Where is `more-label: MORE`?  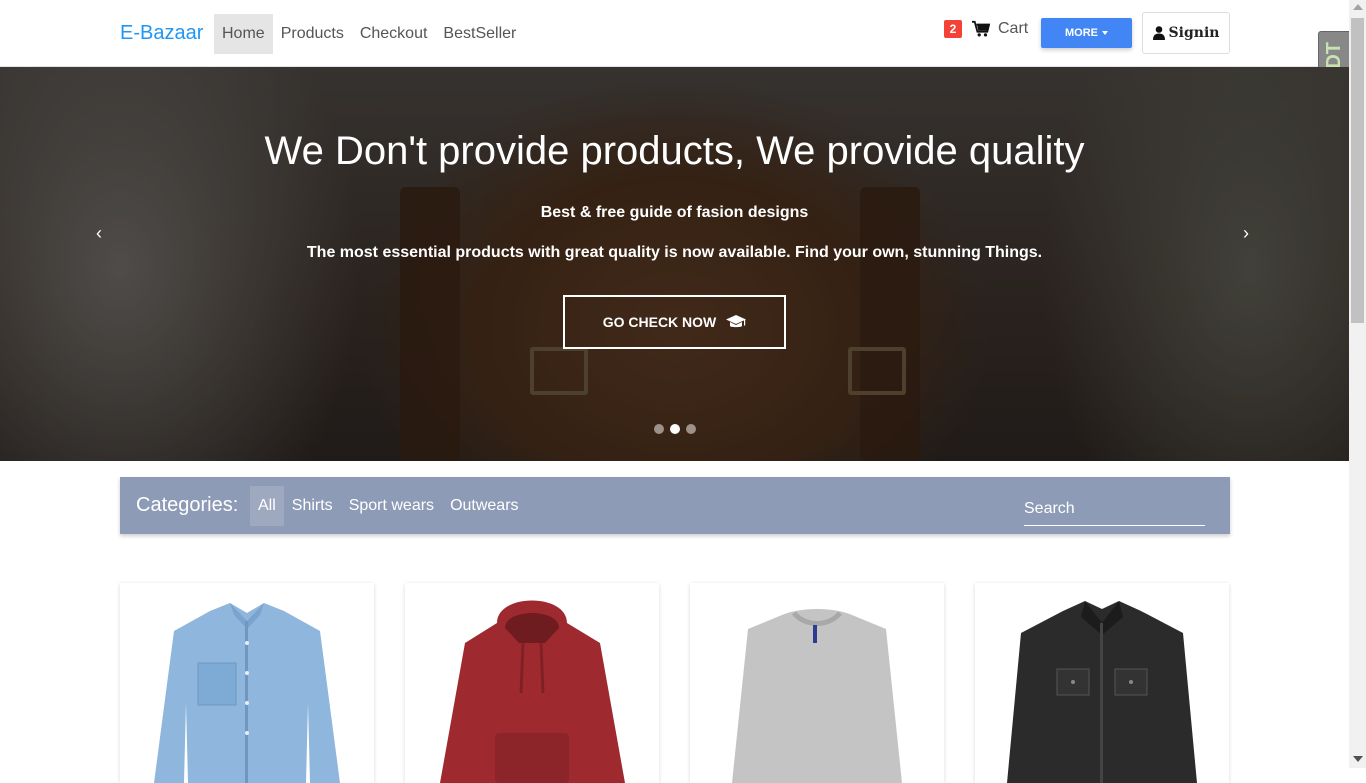
more-label: MORE is located at coordinates (1081, 33).